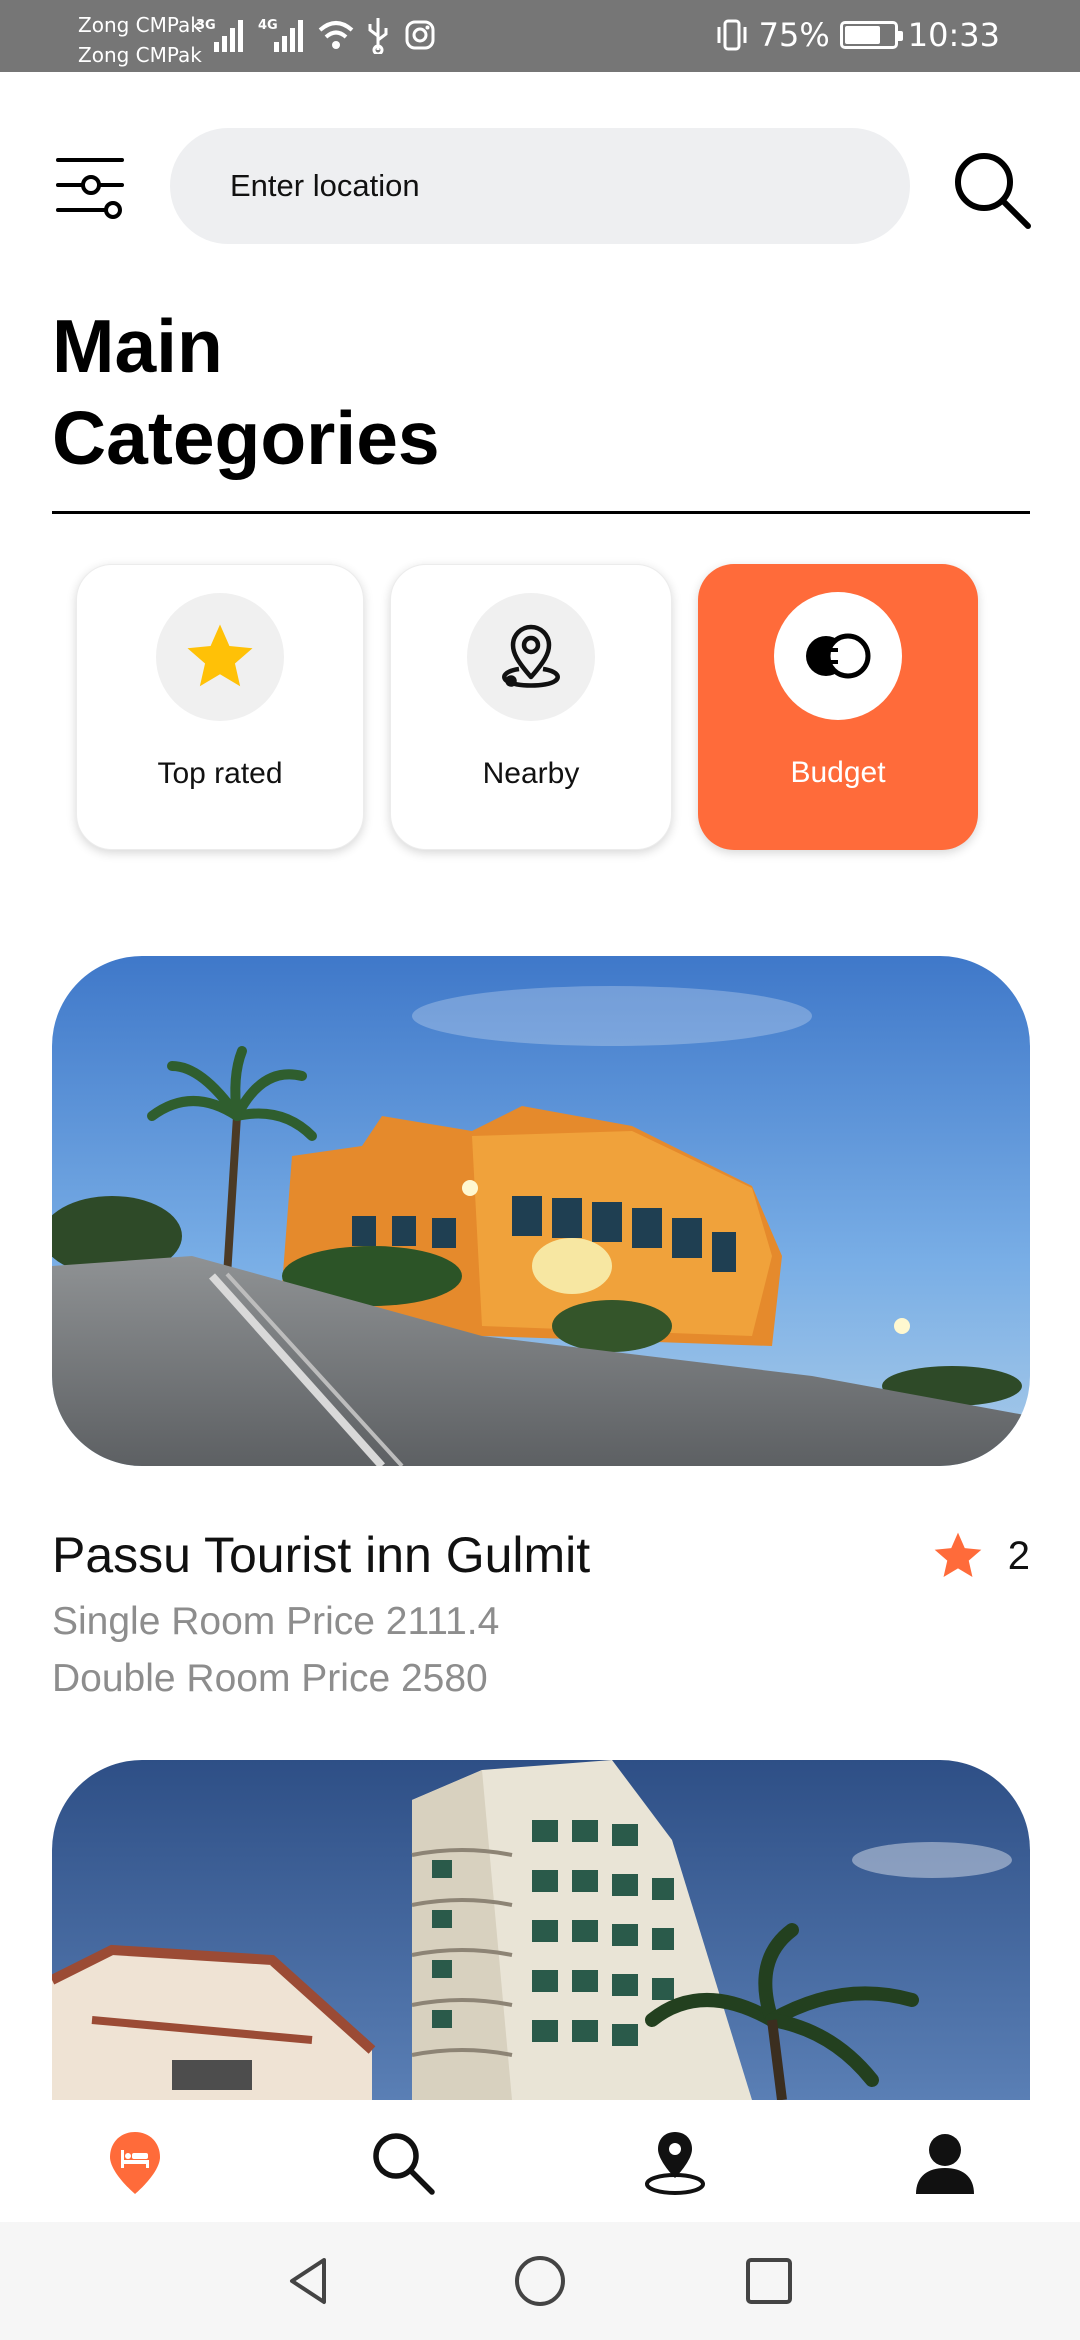  What do you see at coordinates (540, 2161) in the screenshot?
I see `bottom-navigation` at bounding box center [540, 2161].